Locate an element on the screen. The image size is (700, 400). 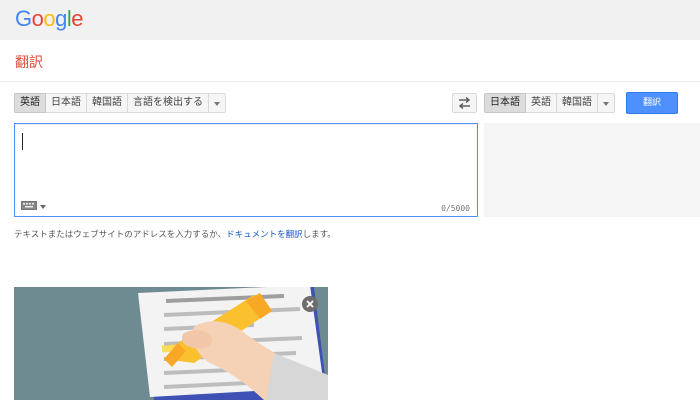
swap-icon is located at coordinates (464, 103).